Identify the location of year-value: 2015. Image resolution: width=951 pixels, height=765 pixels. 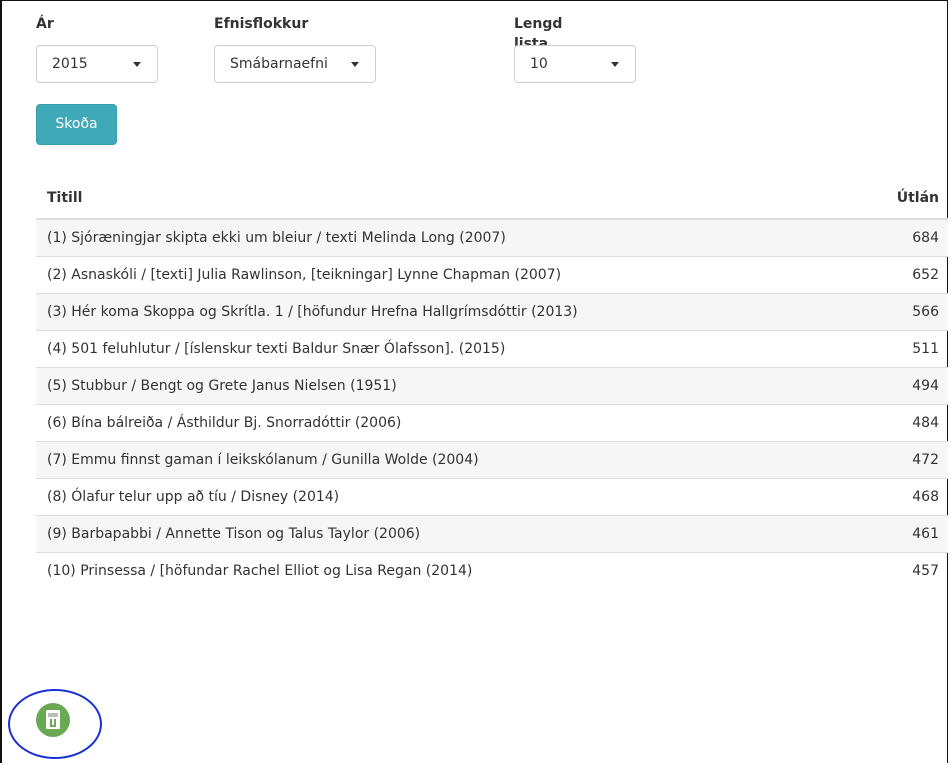
(70, 64).